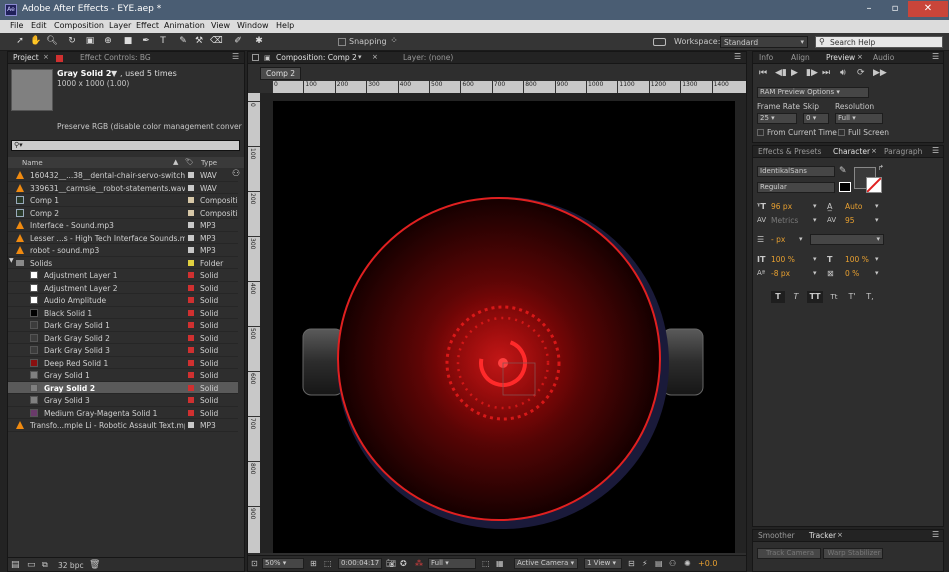 The image size is (949, 572). What do you see at coordinates (631, 563) in the screenshot?
I see `toggle-pixel-aspect-icon: ⊟` at bounding box center [631, 563].